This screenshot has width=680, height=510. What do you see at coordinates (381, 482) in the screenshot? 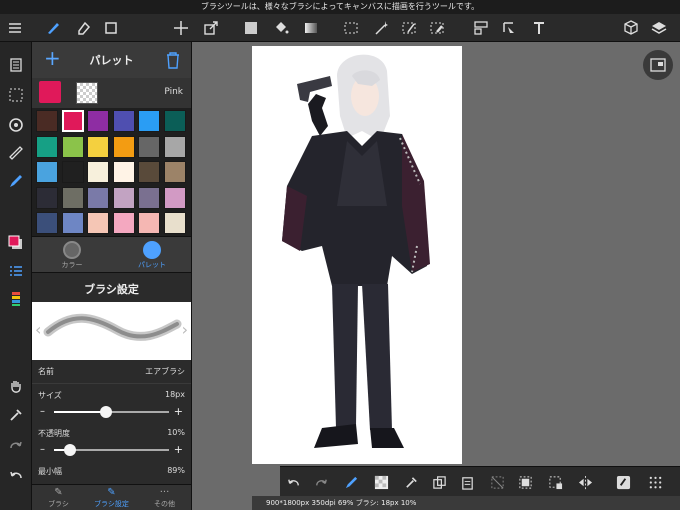
I see `transparent-color-button` at bounding box center [381, 482].